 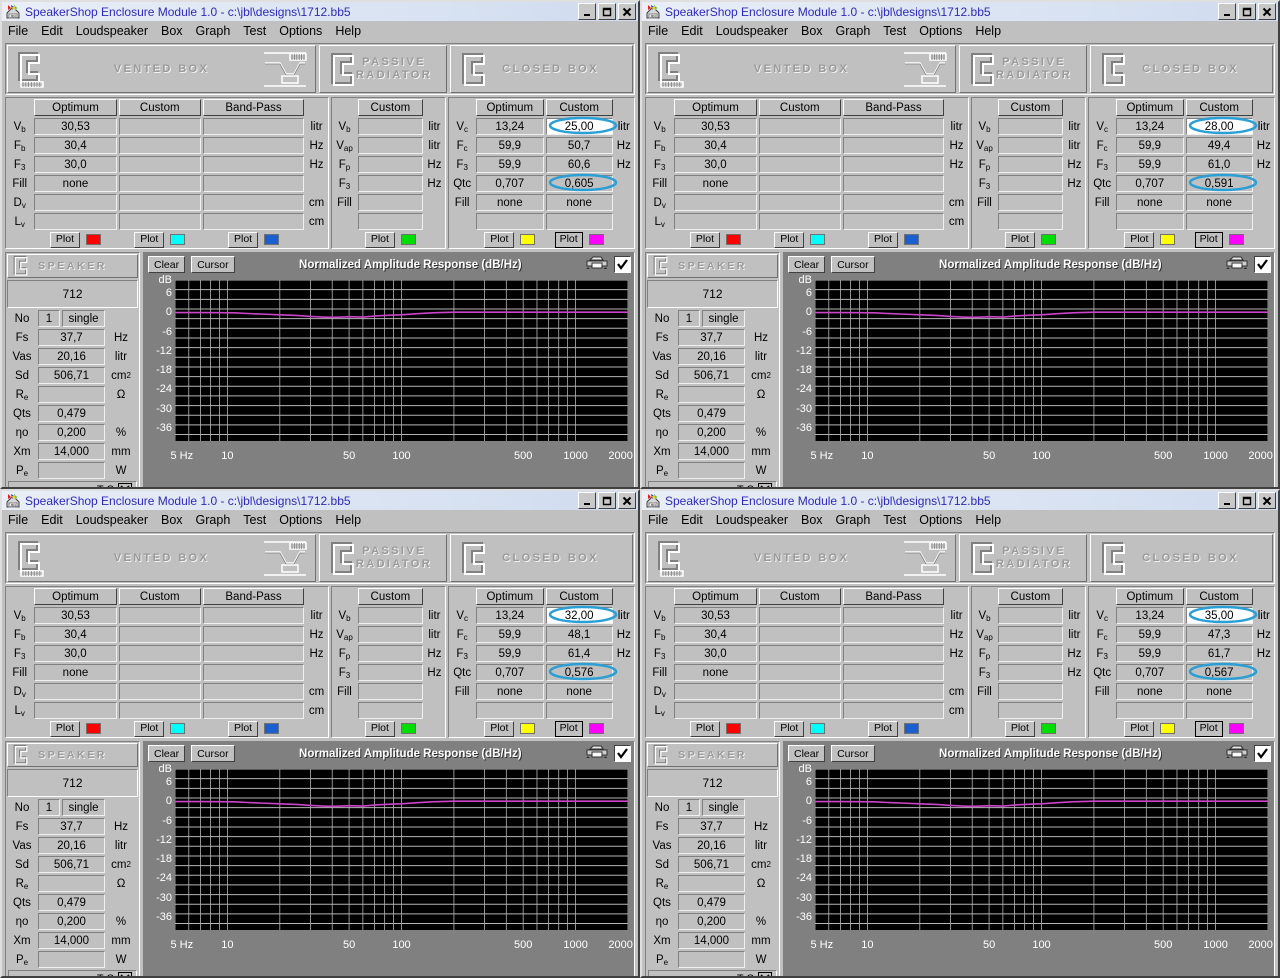 What do you see at coordinates (1181, 558) in the screenshot?
I see `closed-box-header: CLOSED BOX` at bounding box center [1181, 558].